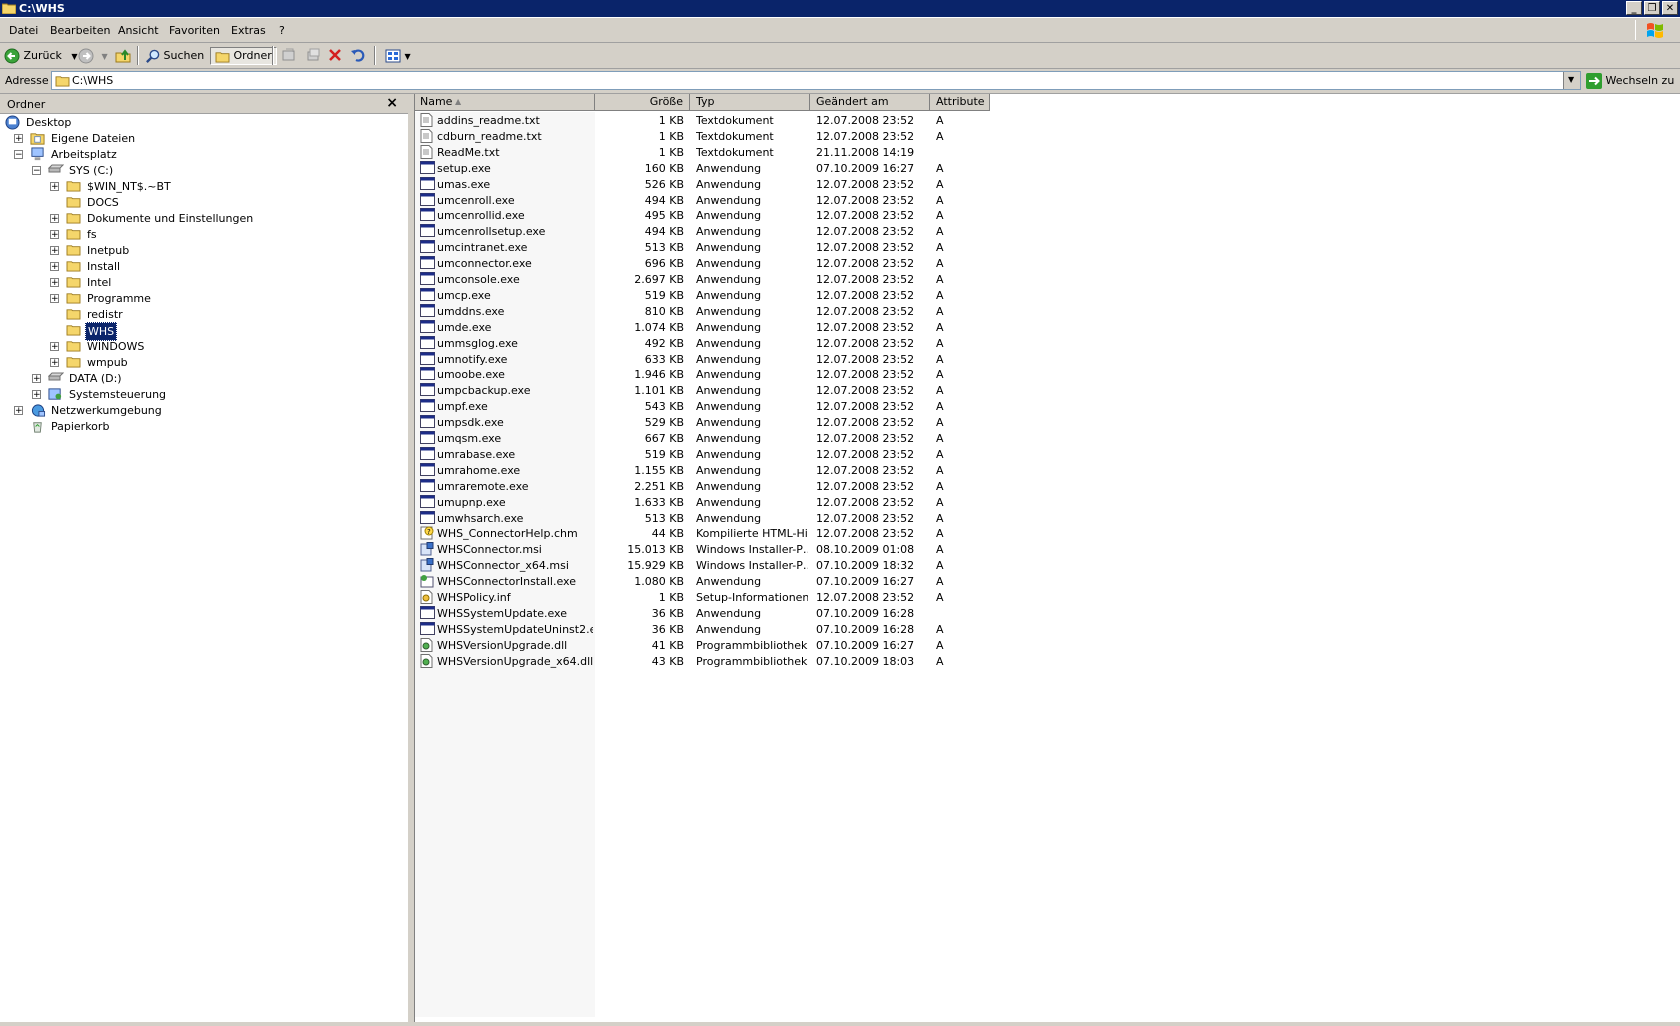 The height and width of the screenshot is (1026, 1680). I want to click on file-size: 519 KB, so click(664, 454).